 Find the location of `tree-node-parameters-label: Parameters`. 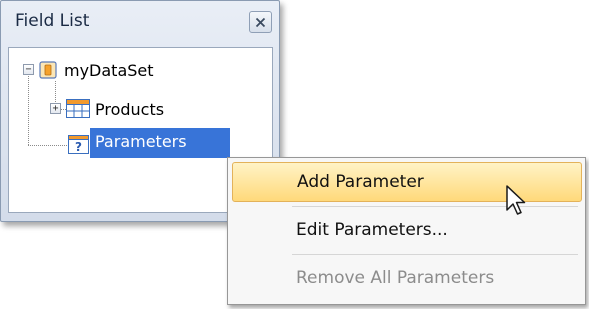

tree-node-parameters-label: Parameters is located at coordinates (141, 141).